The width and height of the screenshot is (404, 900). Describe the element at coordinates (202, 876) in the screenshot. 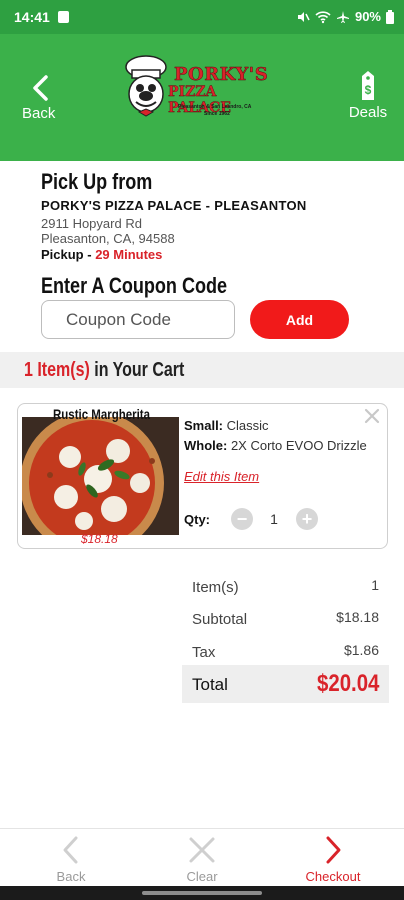

I see `nav-clear-label: Clear` at that location.